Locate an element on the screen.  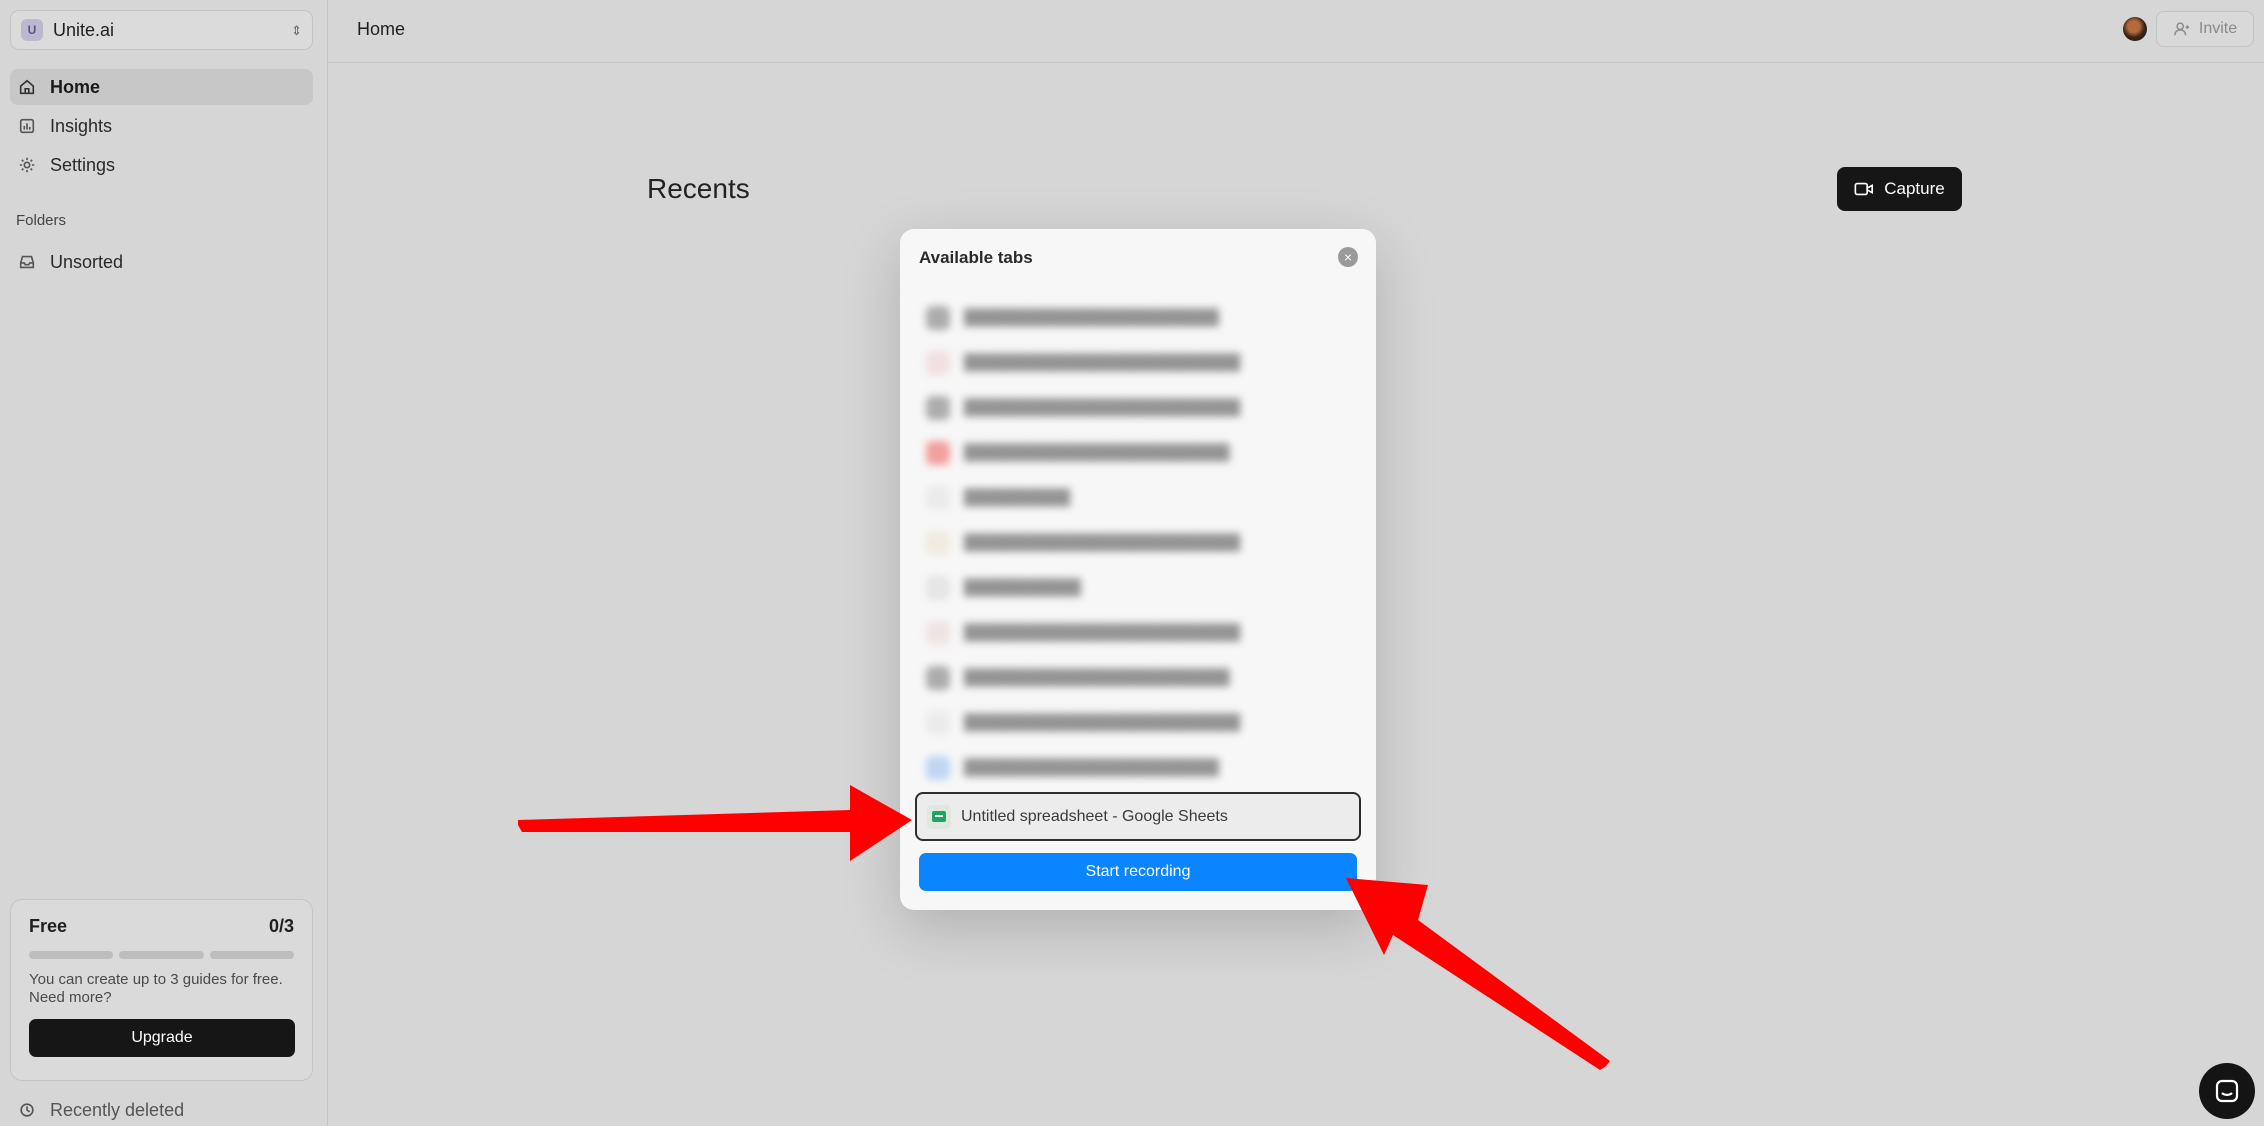
workspace-name: Unite.ai is located at coordinates (84, 29).